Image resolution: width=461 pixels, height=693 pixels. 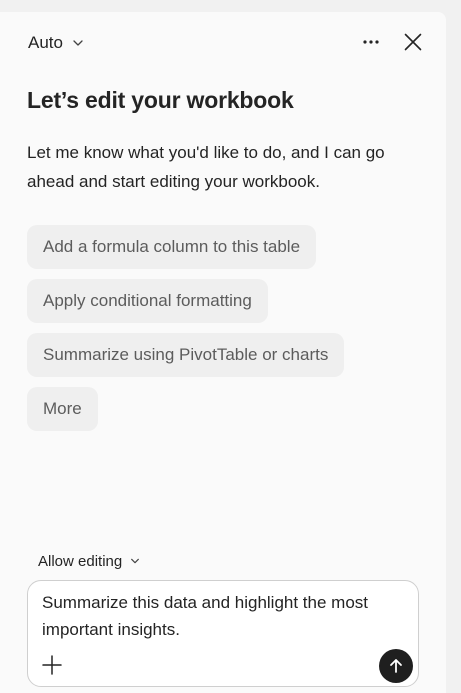 I want to click on more-options-button, so click(x=371, y=42).